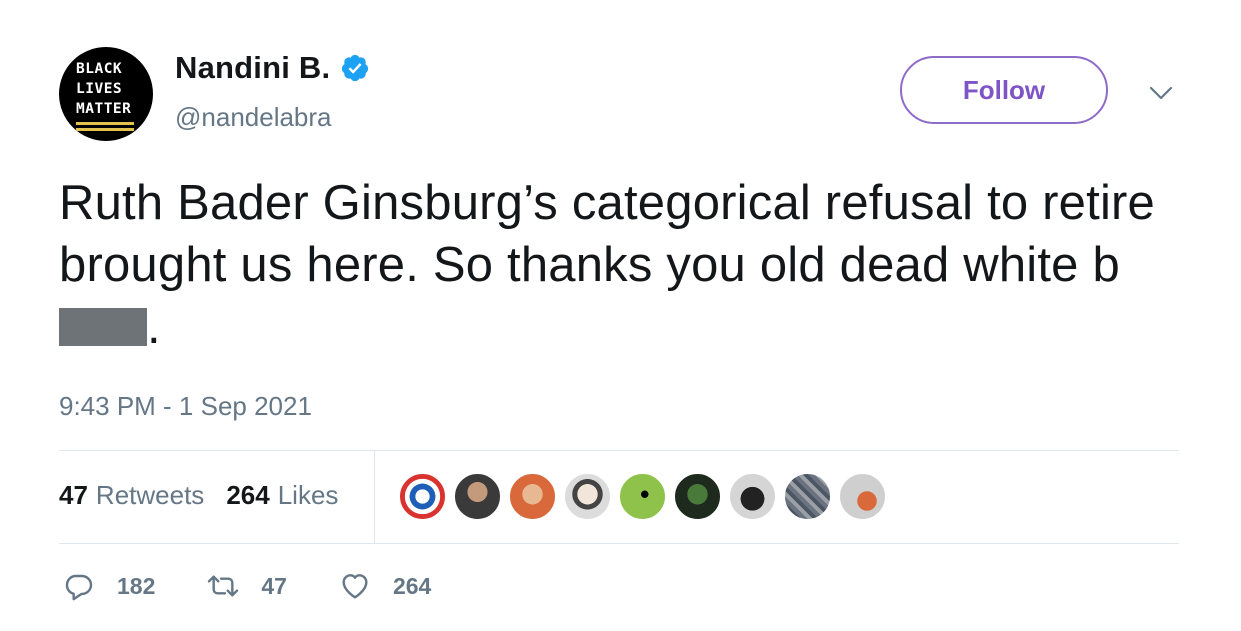 The width and height of the screenshot is (1241, 631). What do you see at coordinates (154, 327) in the screenshot?
I see `tweet-text-end: .` at bounding box center [154, 327].